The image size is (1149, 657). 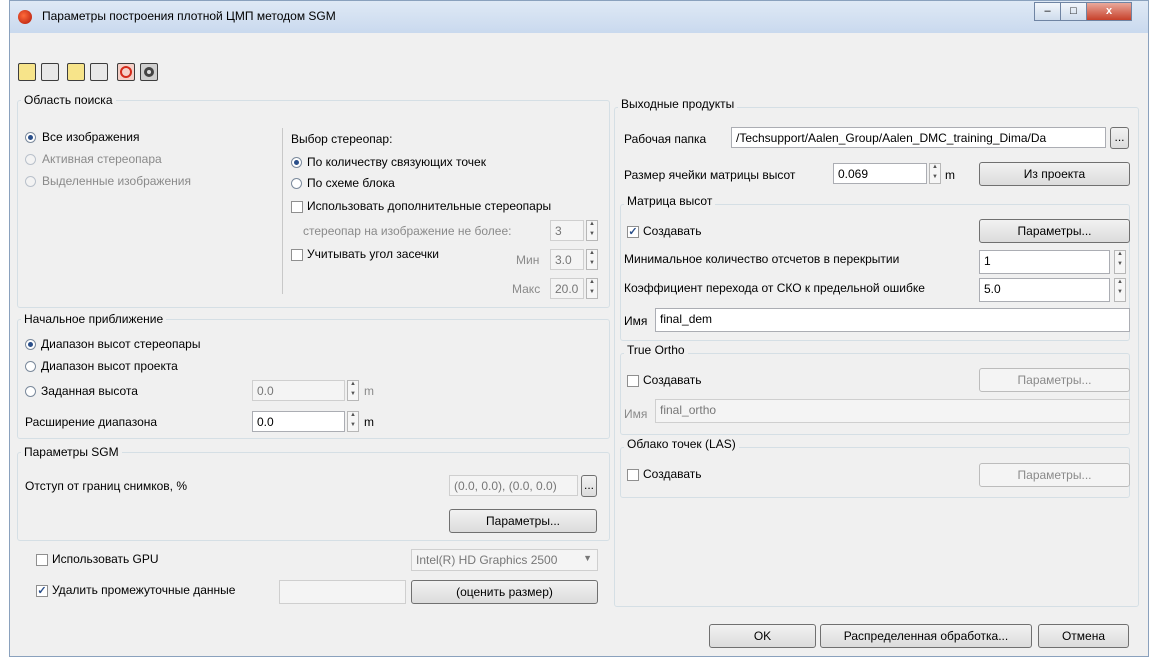 What do you see at coordinates (935, 173) in the screenshot?
I see `cell-size-spinner` at bounding box center [935, 173].